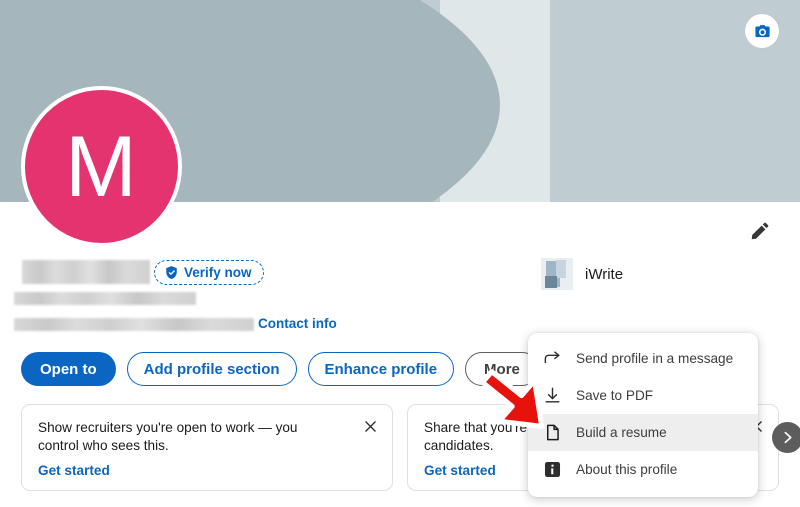 Image resolution: width=800 pixels, height=507 pixels. Describe the element at coordinates (604, 274) in the screenshot. I see `company-name: iWrite` at that location.